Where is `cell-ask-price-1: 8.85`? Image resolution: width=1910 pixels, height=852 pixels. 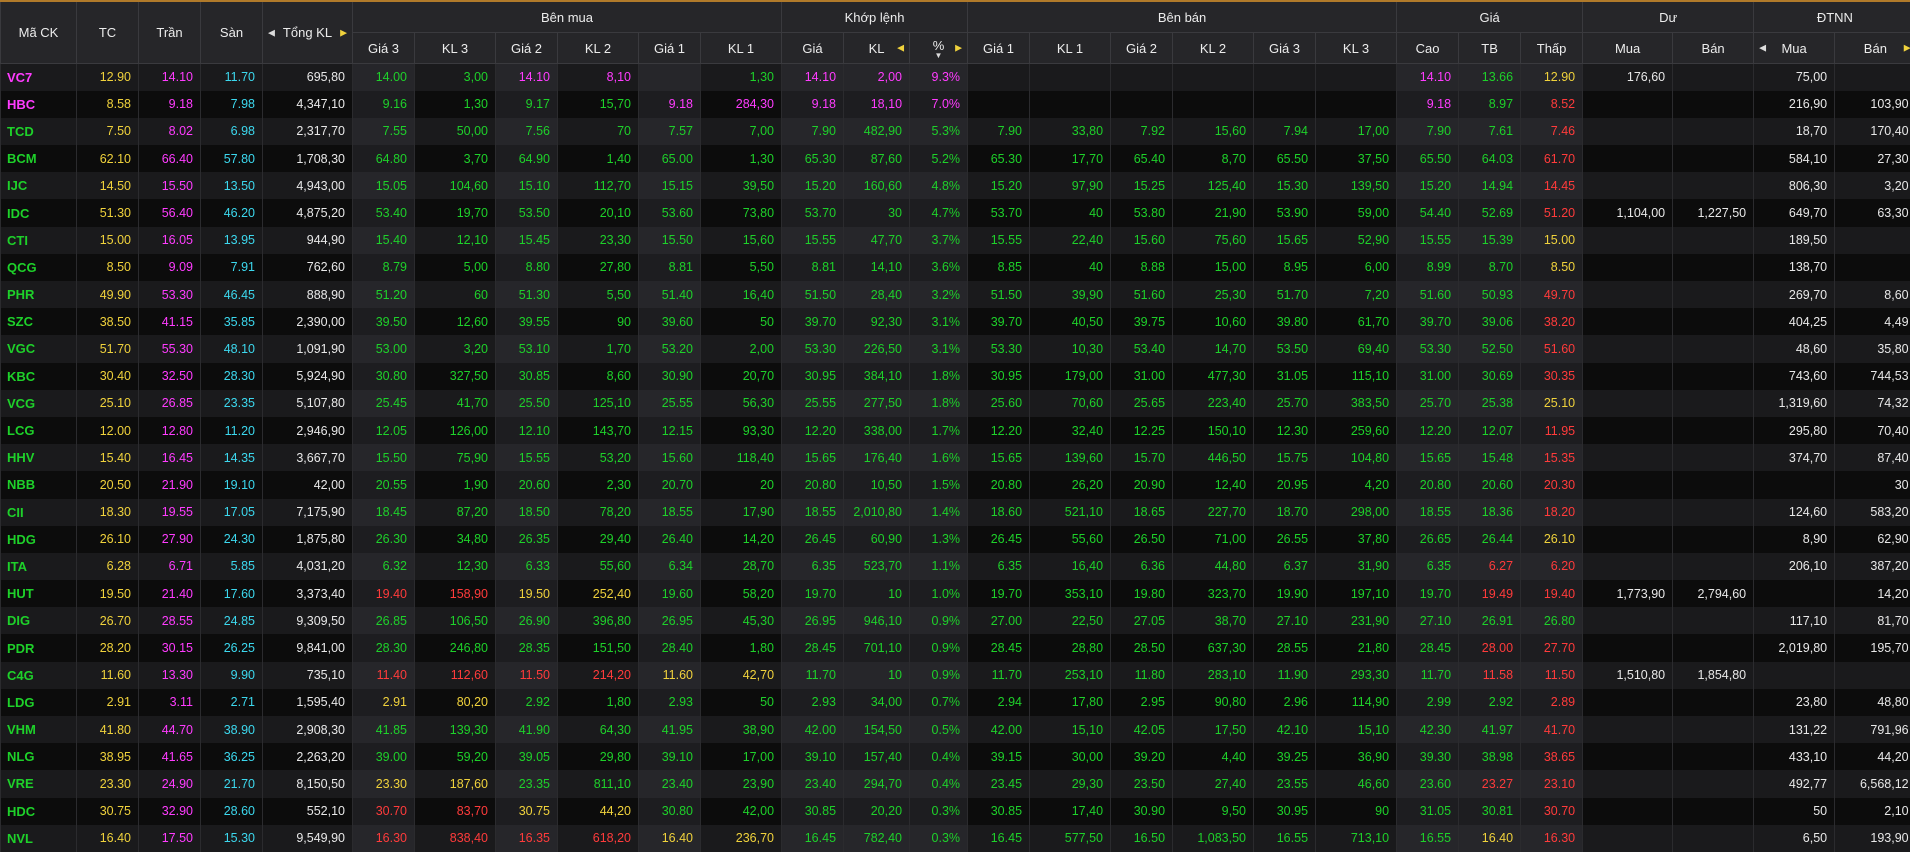
cell-ask-price-1: 8.85 is located at coordinates (999, 267).